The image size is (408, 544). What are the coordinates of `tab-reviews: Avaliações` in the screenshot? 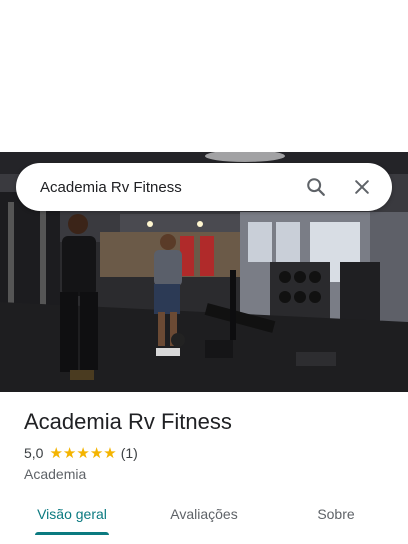 It's located at (204, 524).